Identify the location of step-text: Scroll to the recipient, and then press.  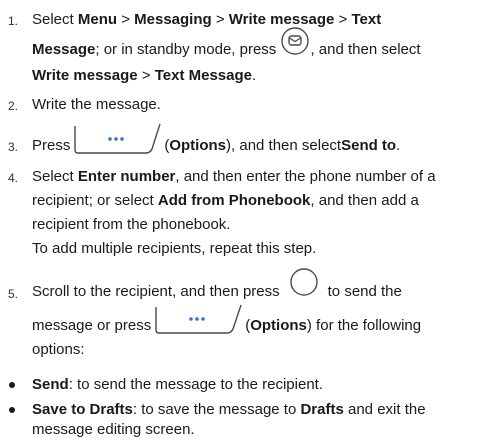
(156, 291).